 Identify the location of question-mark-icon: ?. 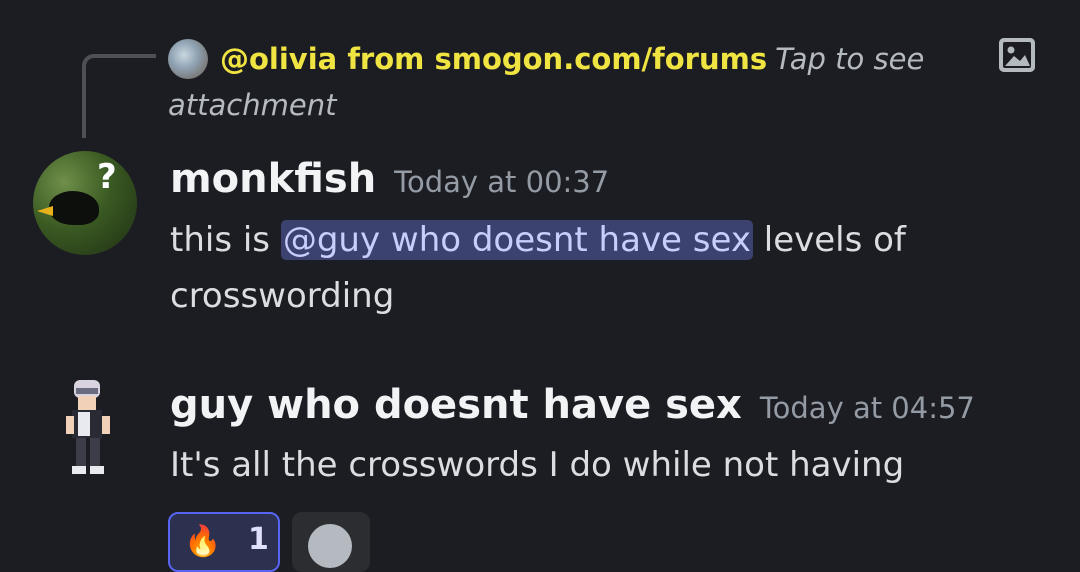
(107, 177).